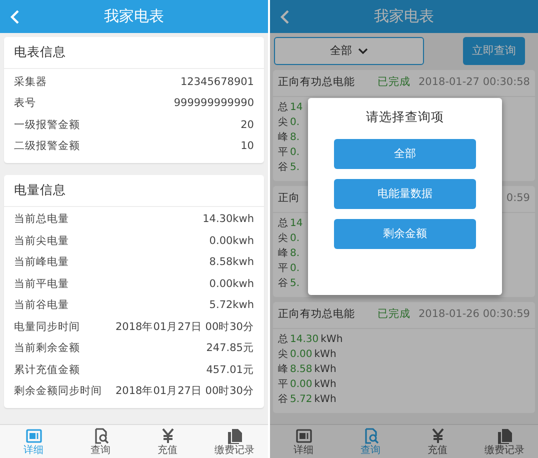 This screenshot has width=538, height=458. I want to click on field-label: 当前平电量, so click(41, 284).